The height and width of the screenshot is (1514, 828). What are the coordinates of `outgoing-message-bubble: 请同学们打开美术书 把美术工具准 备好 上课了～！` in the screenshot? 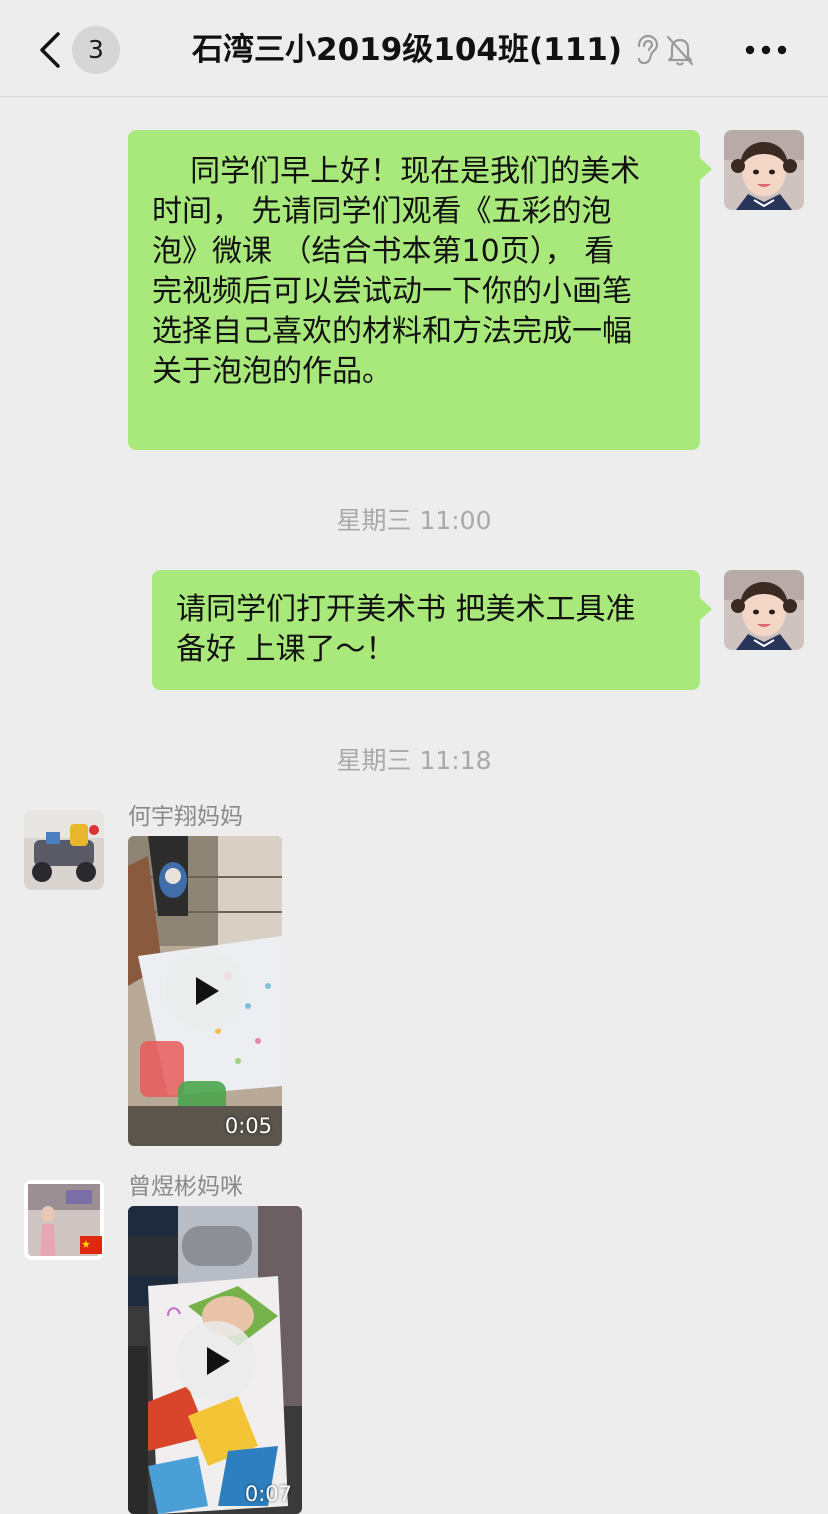 It's located at (432, 630).